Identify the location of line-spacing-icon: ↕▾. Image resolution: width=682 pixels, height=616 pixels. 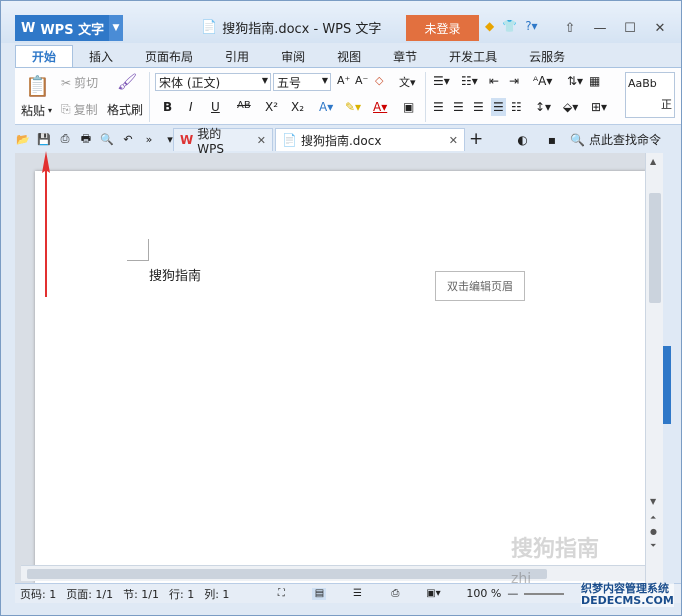
(543, 107).